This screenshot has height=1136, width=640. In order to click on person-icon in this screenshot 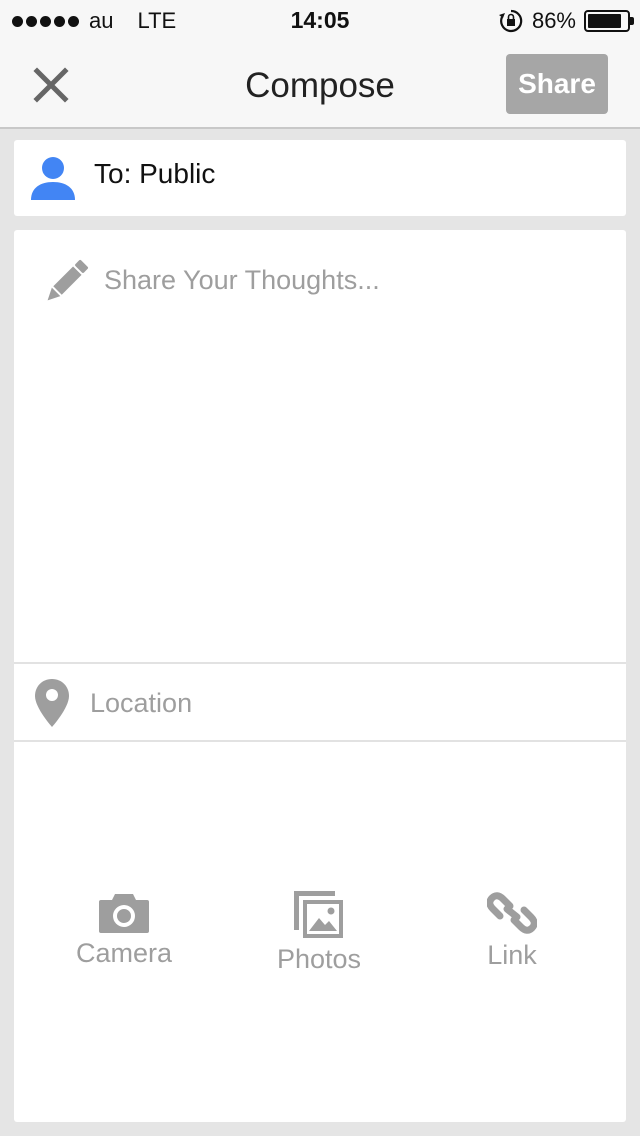, I will do `click(53, 178)`.